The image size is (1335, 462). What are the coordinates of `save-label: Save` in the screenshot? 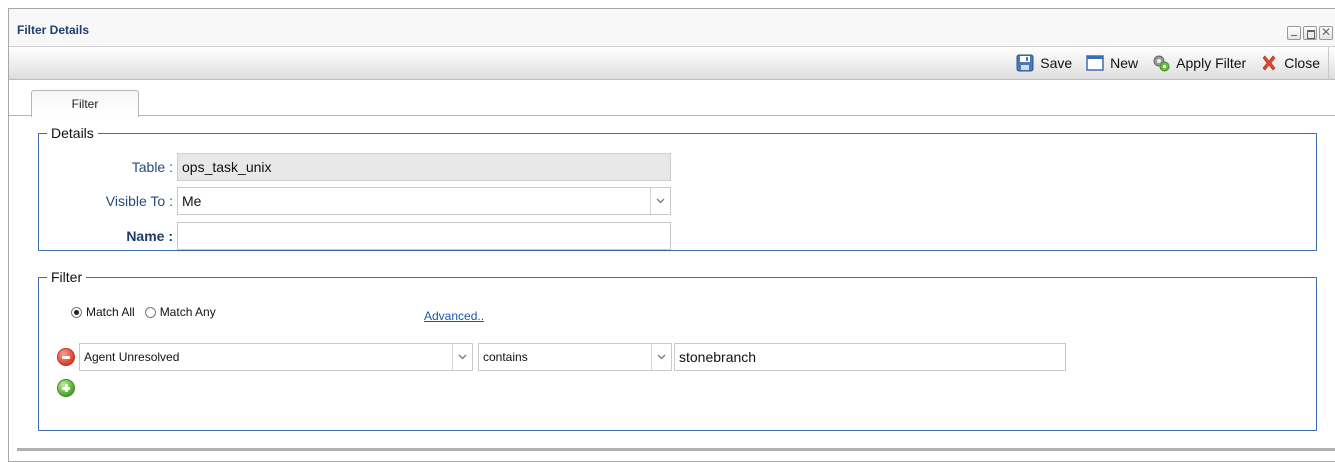 It's located at (1056, 63).